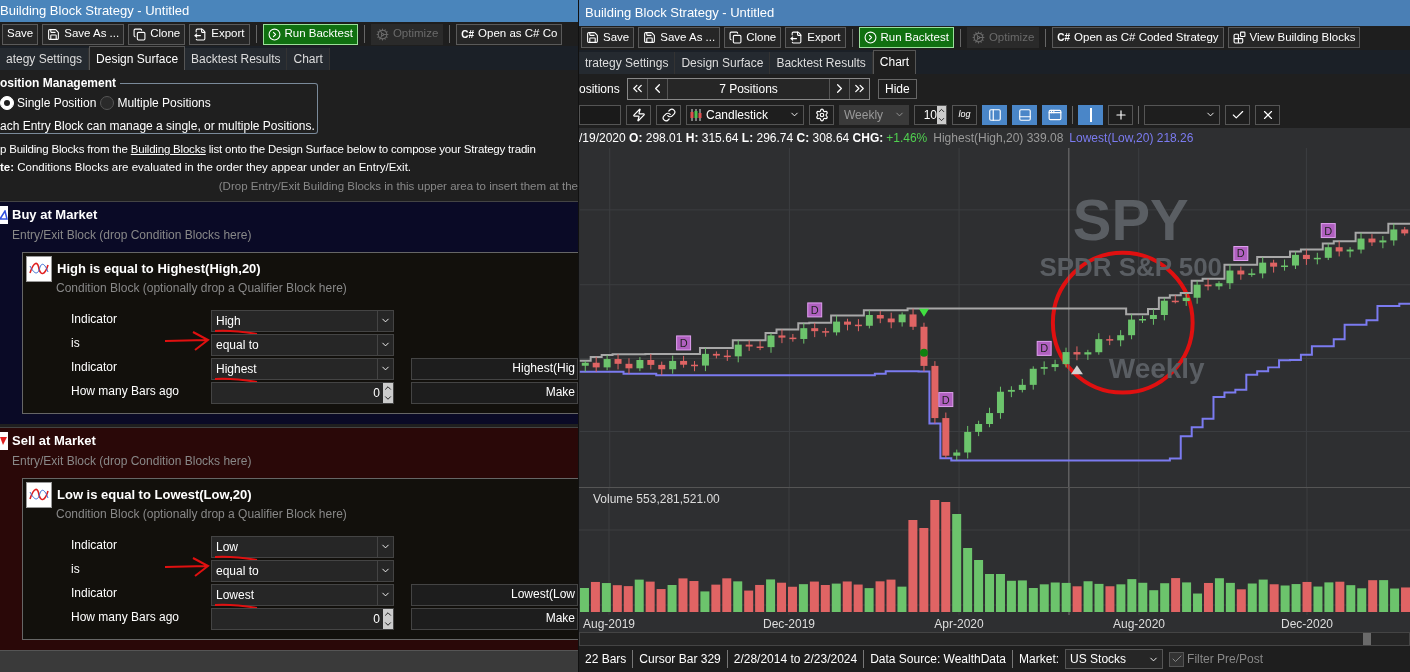 The width and height of the screenshot is (1410, 672). I want to click on indicator-legend: Highest(High,20) 339.08, so click(998, 137).